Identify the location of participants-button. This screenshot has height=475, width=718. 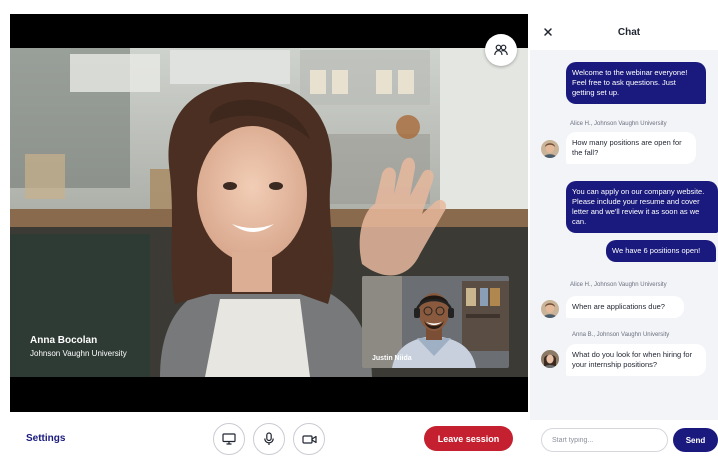
(501, 50).